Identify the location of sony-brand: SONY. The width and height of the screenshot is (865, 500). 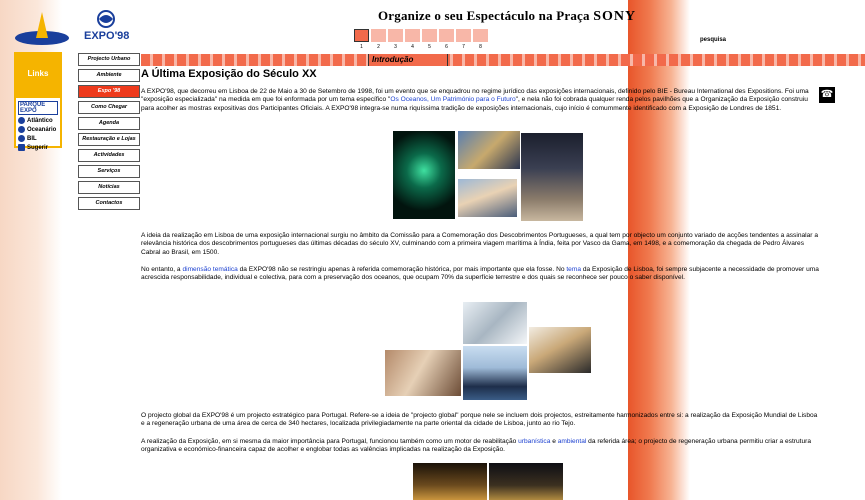
(615, 16).